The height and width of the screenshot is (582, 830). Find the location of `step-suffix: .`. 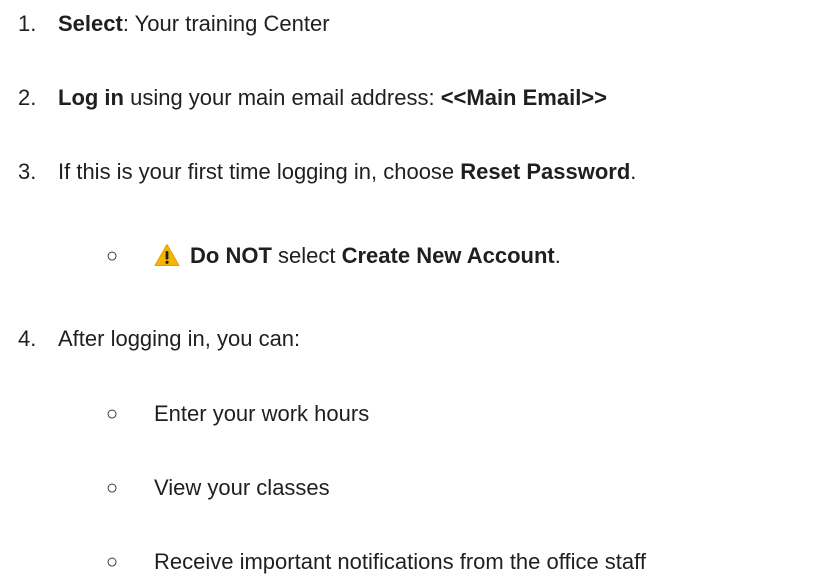

step-suffix: . is located at coordinates (633, 171).